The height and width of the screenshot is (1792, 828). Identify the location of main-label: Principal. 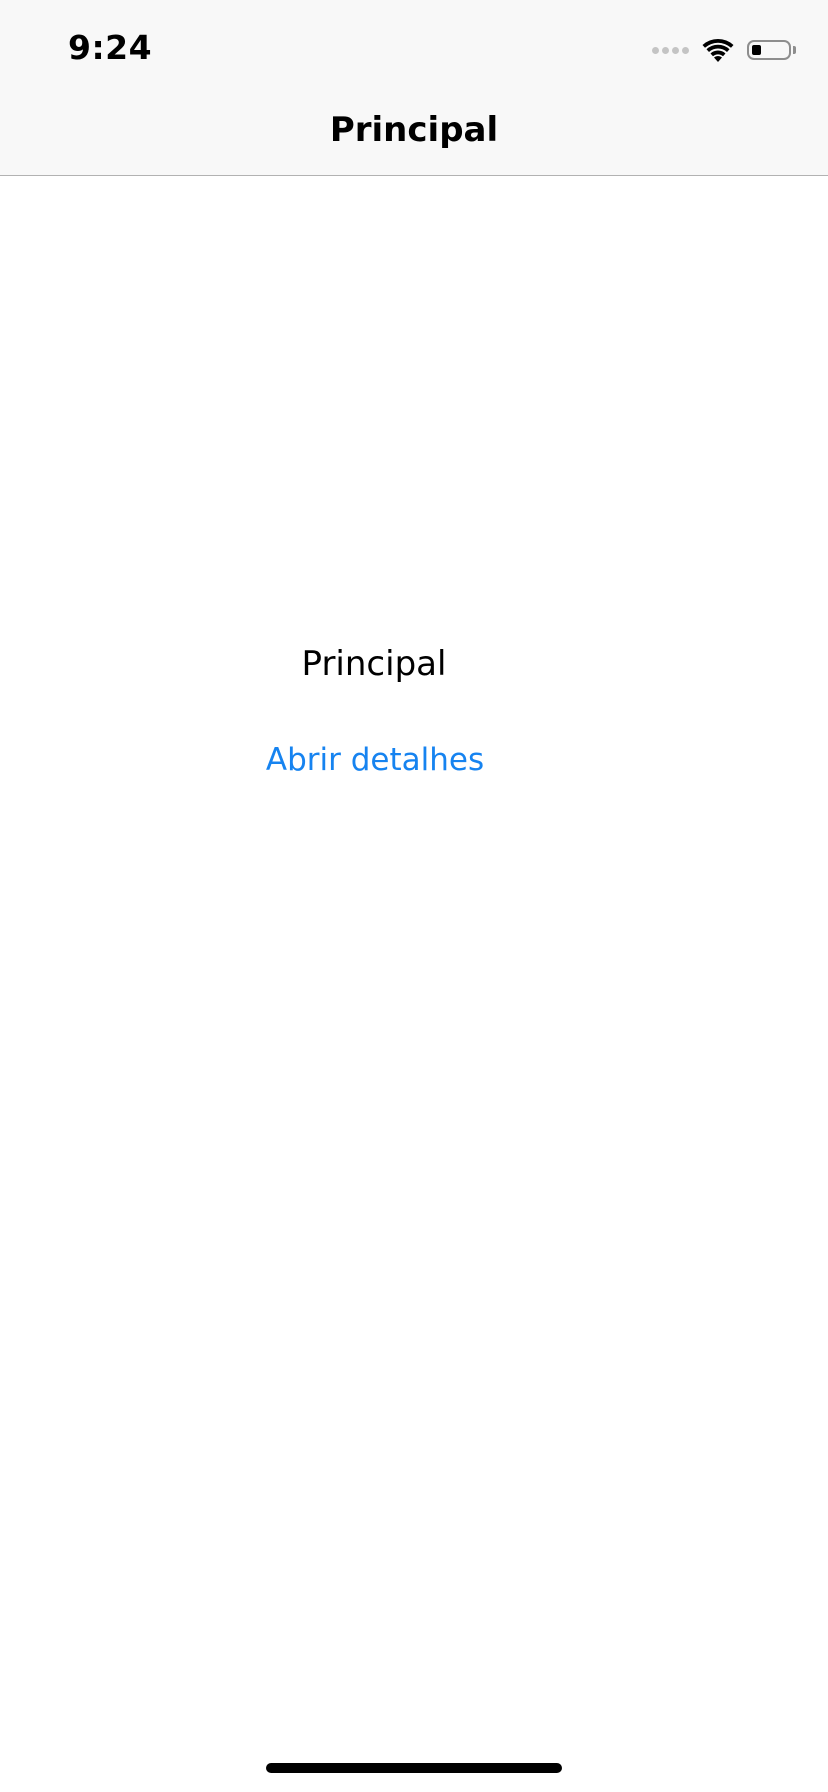
(374, 664).